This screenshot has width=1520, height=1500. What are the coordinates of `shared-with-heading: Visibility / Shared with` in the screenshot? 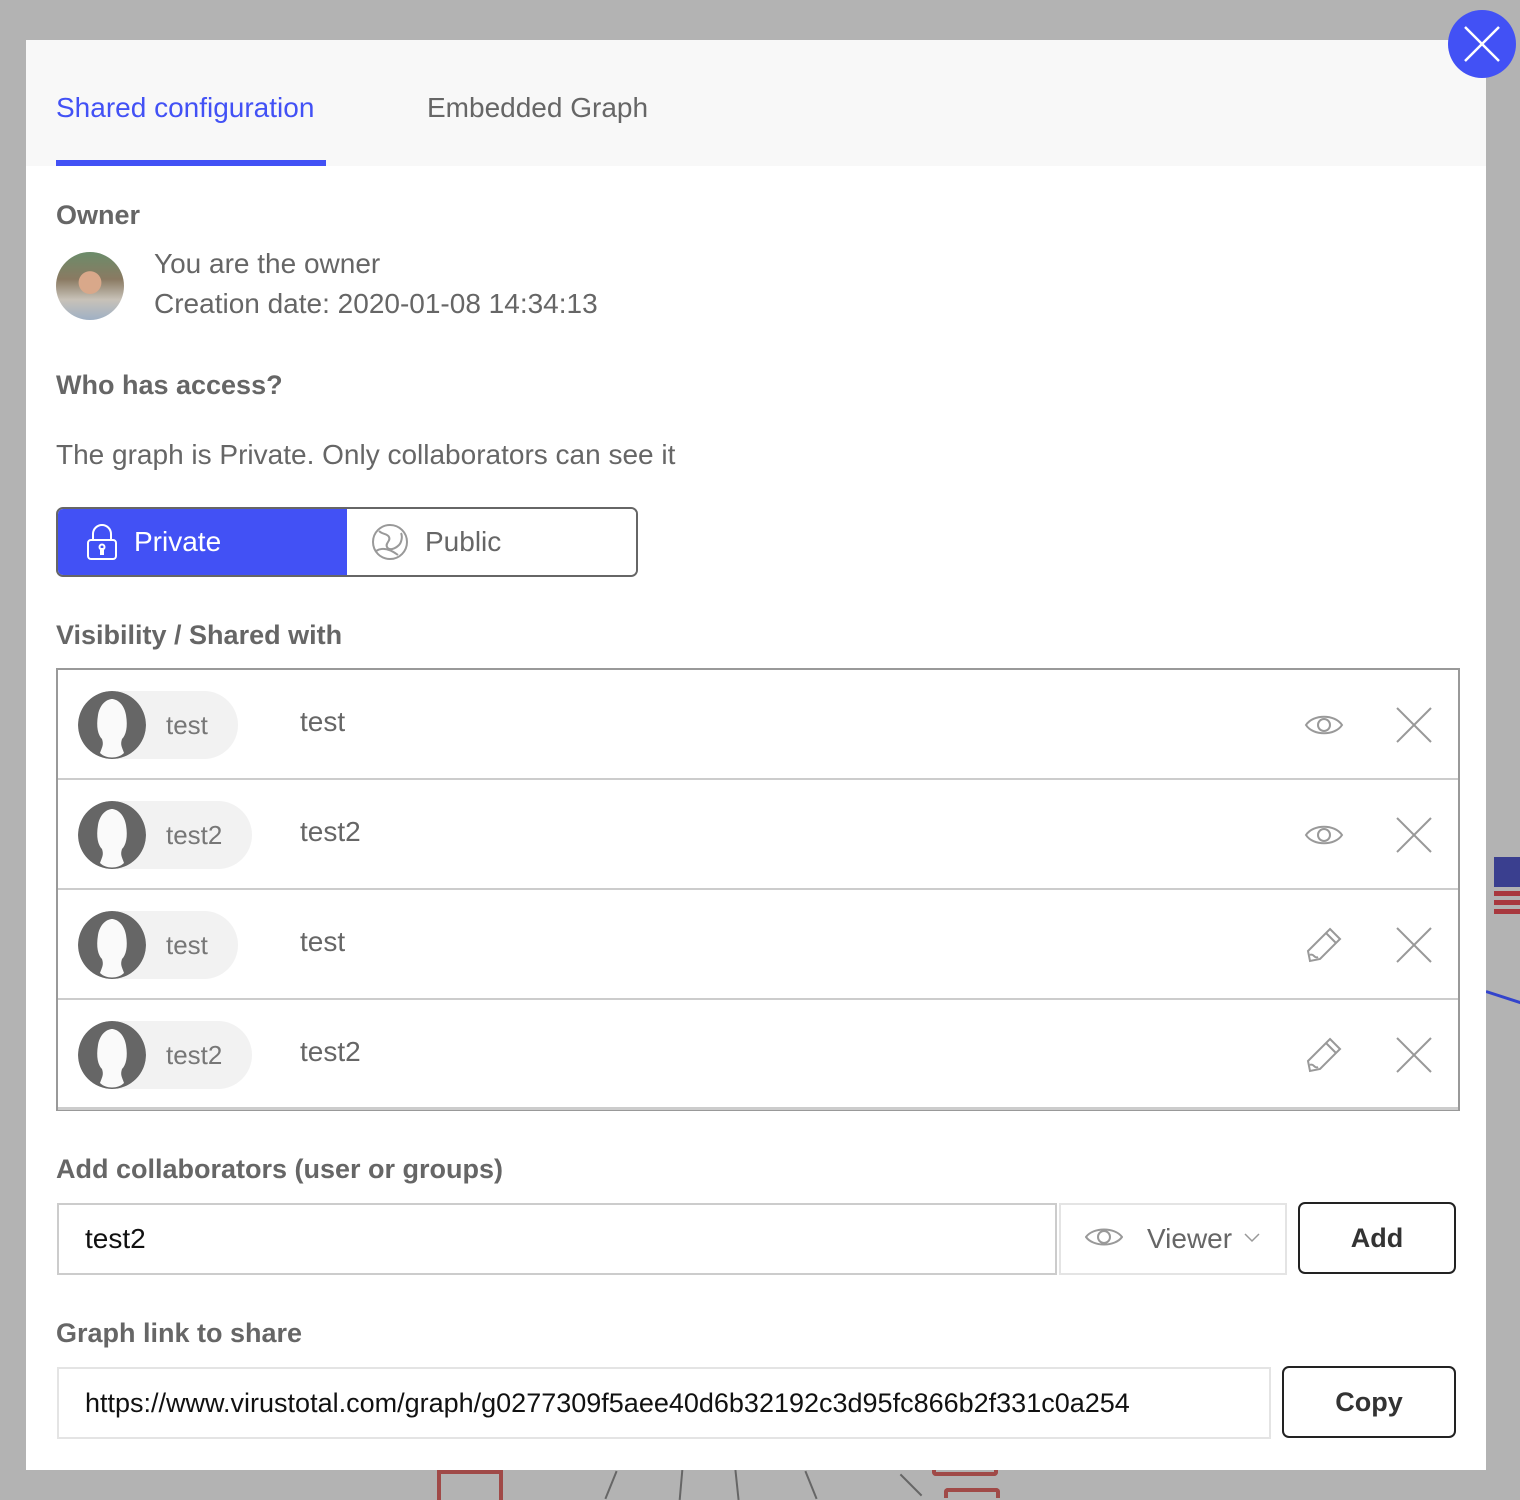 It's located at (199, 635).